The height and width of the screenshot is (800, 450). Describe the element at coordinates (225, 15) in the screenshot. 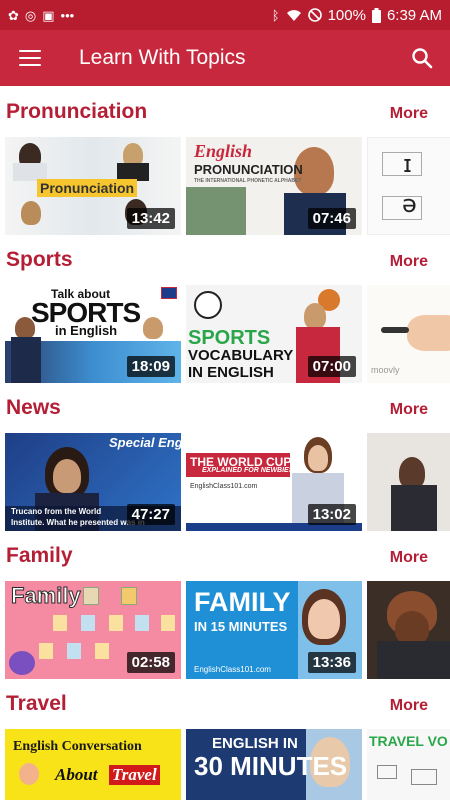

I see `status-bar: ✿ ◎ ▣ ••• ᛒ 100% 6:39 AM` at that location.